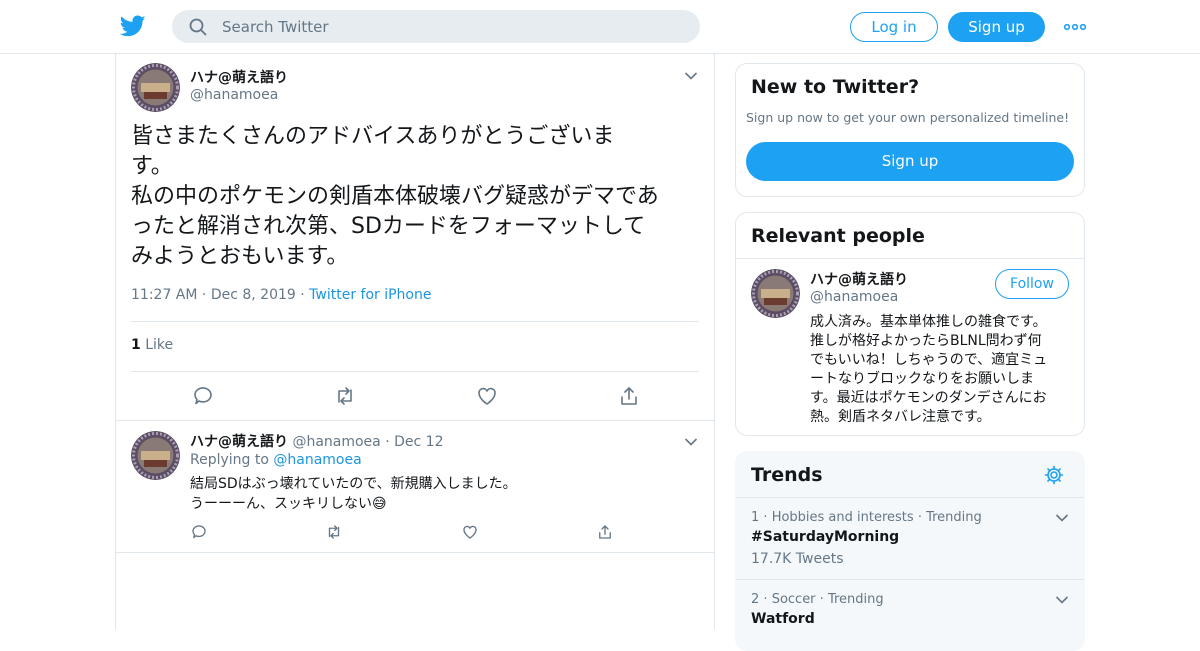 The image size is (1200, 651). I want to click on trend-name: #SaturdayMorning, so click(825, 537).